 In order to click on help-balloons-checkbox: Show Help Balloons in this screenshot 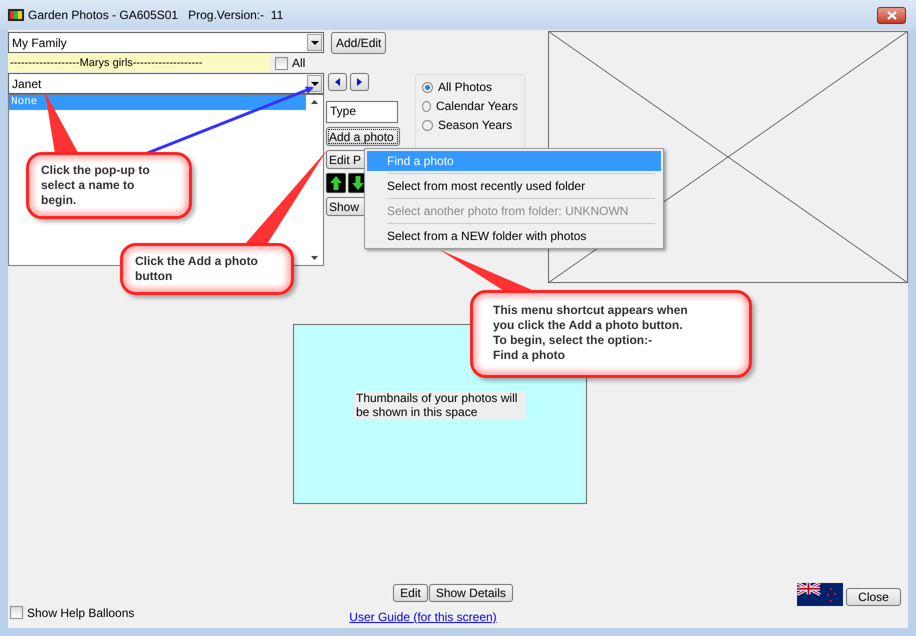, I will do `click(72, 613)`.